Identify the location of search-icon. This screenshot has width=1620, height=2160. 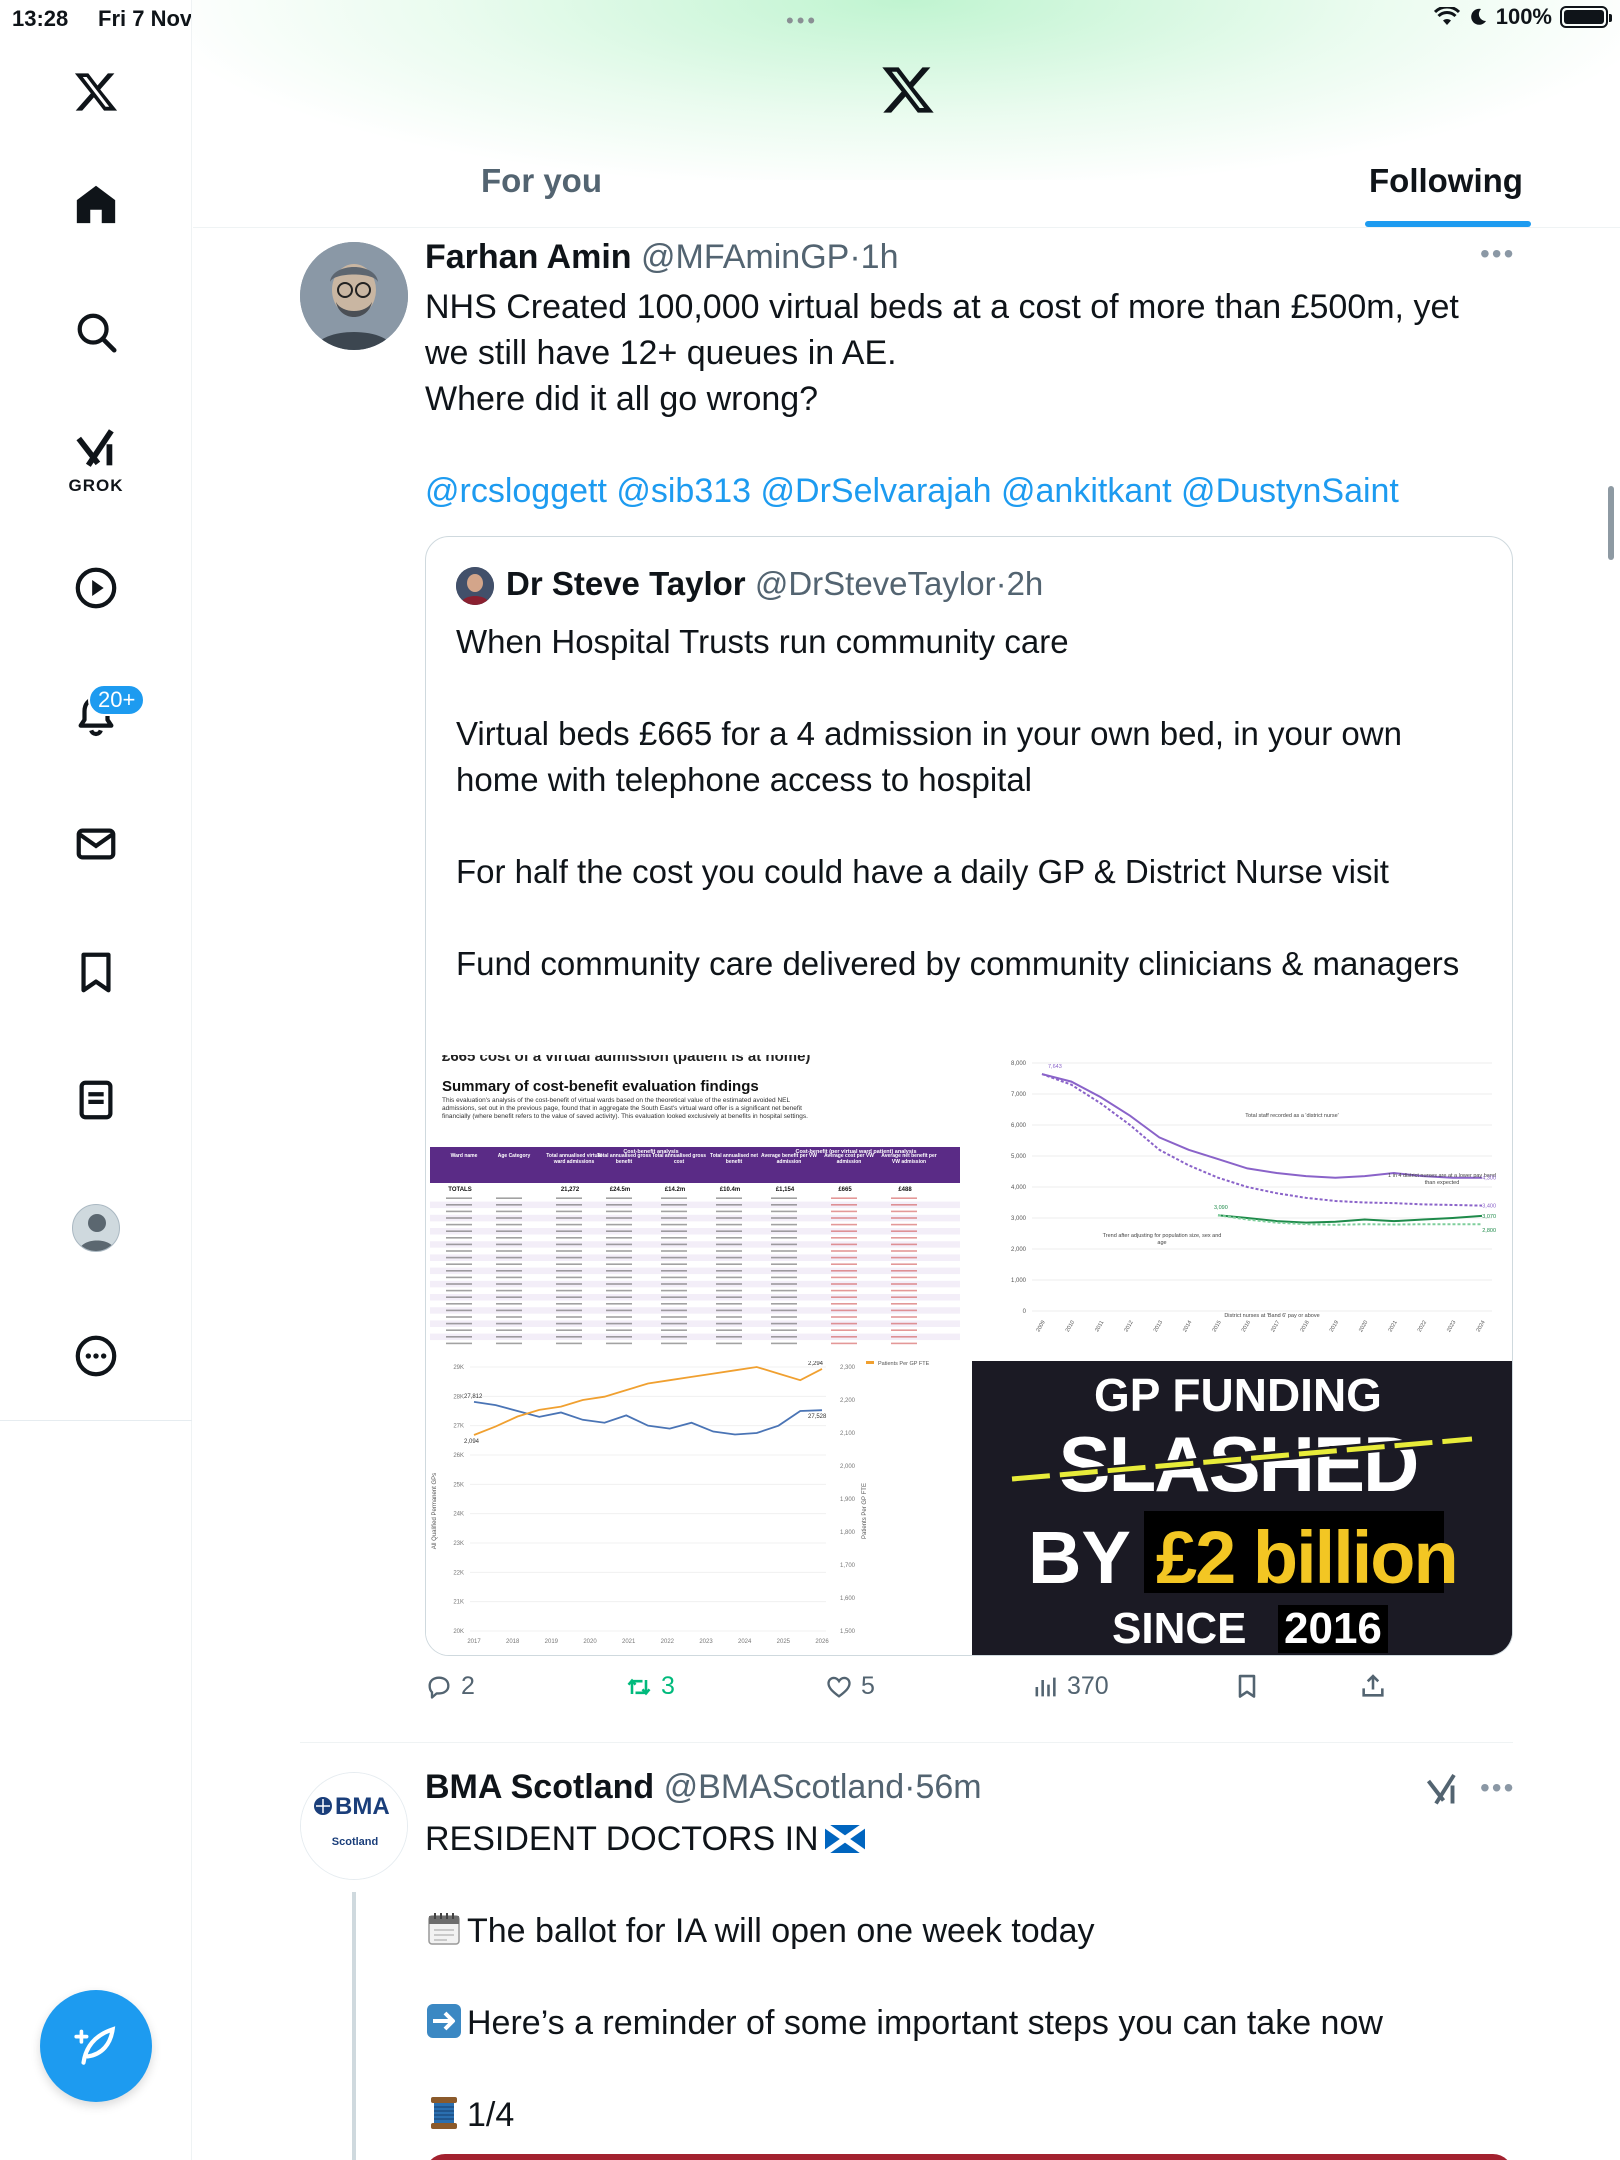
(96, 332).